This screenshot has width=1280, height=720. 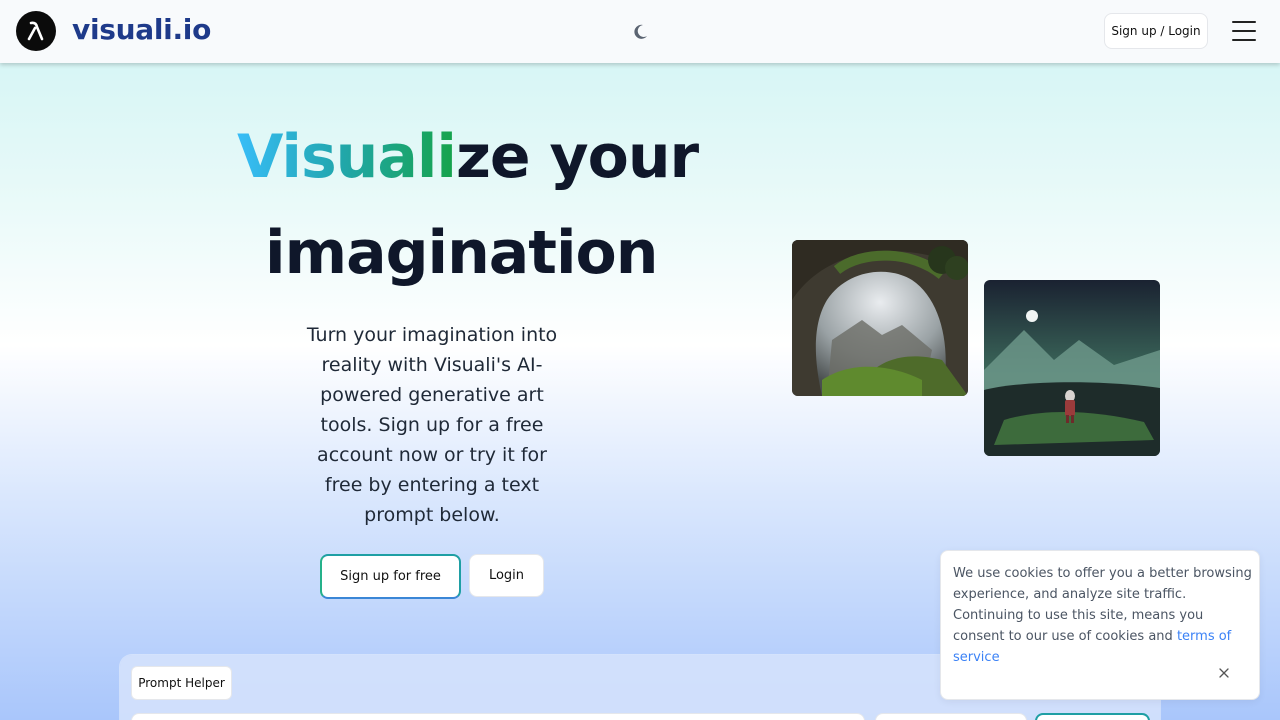 I want to click on close-icon, so click(x=1224, y=672).